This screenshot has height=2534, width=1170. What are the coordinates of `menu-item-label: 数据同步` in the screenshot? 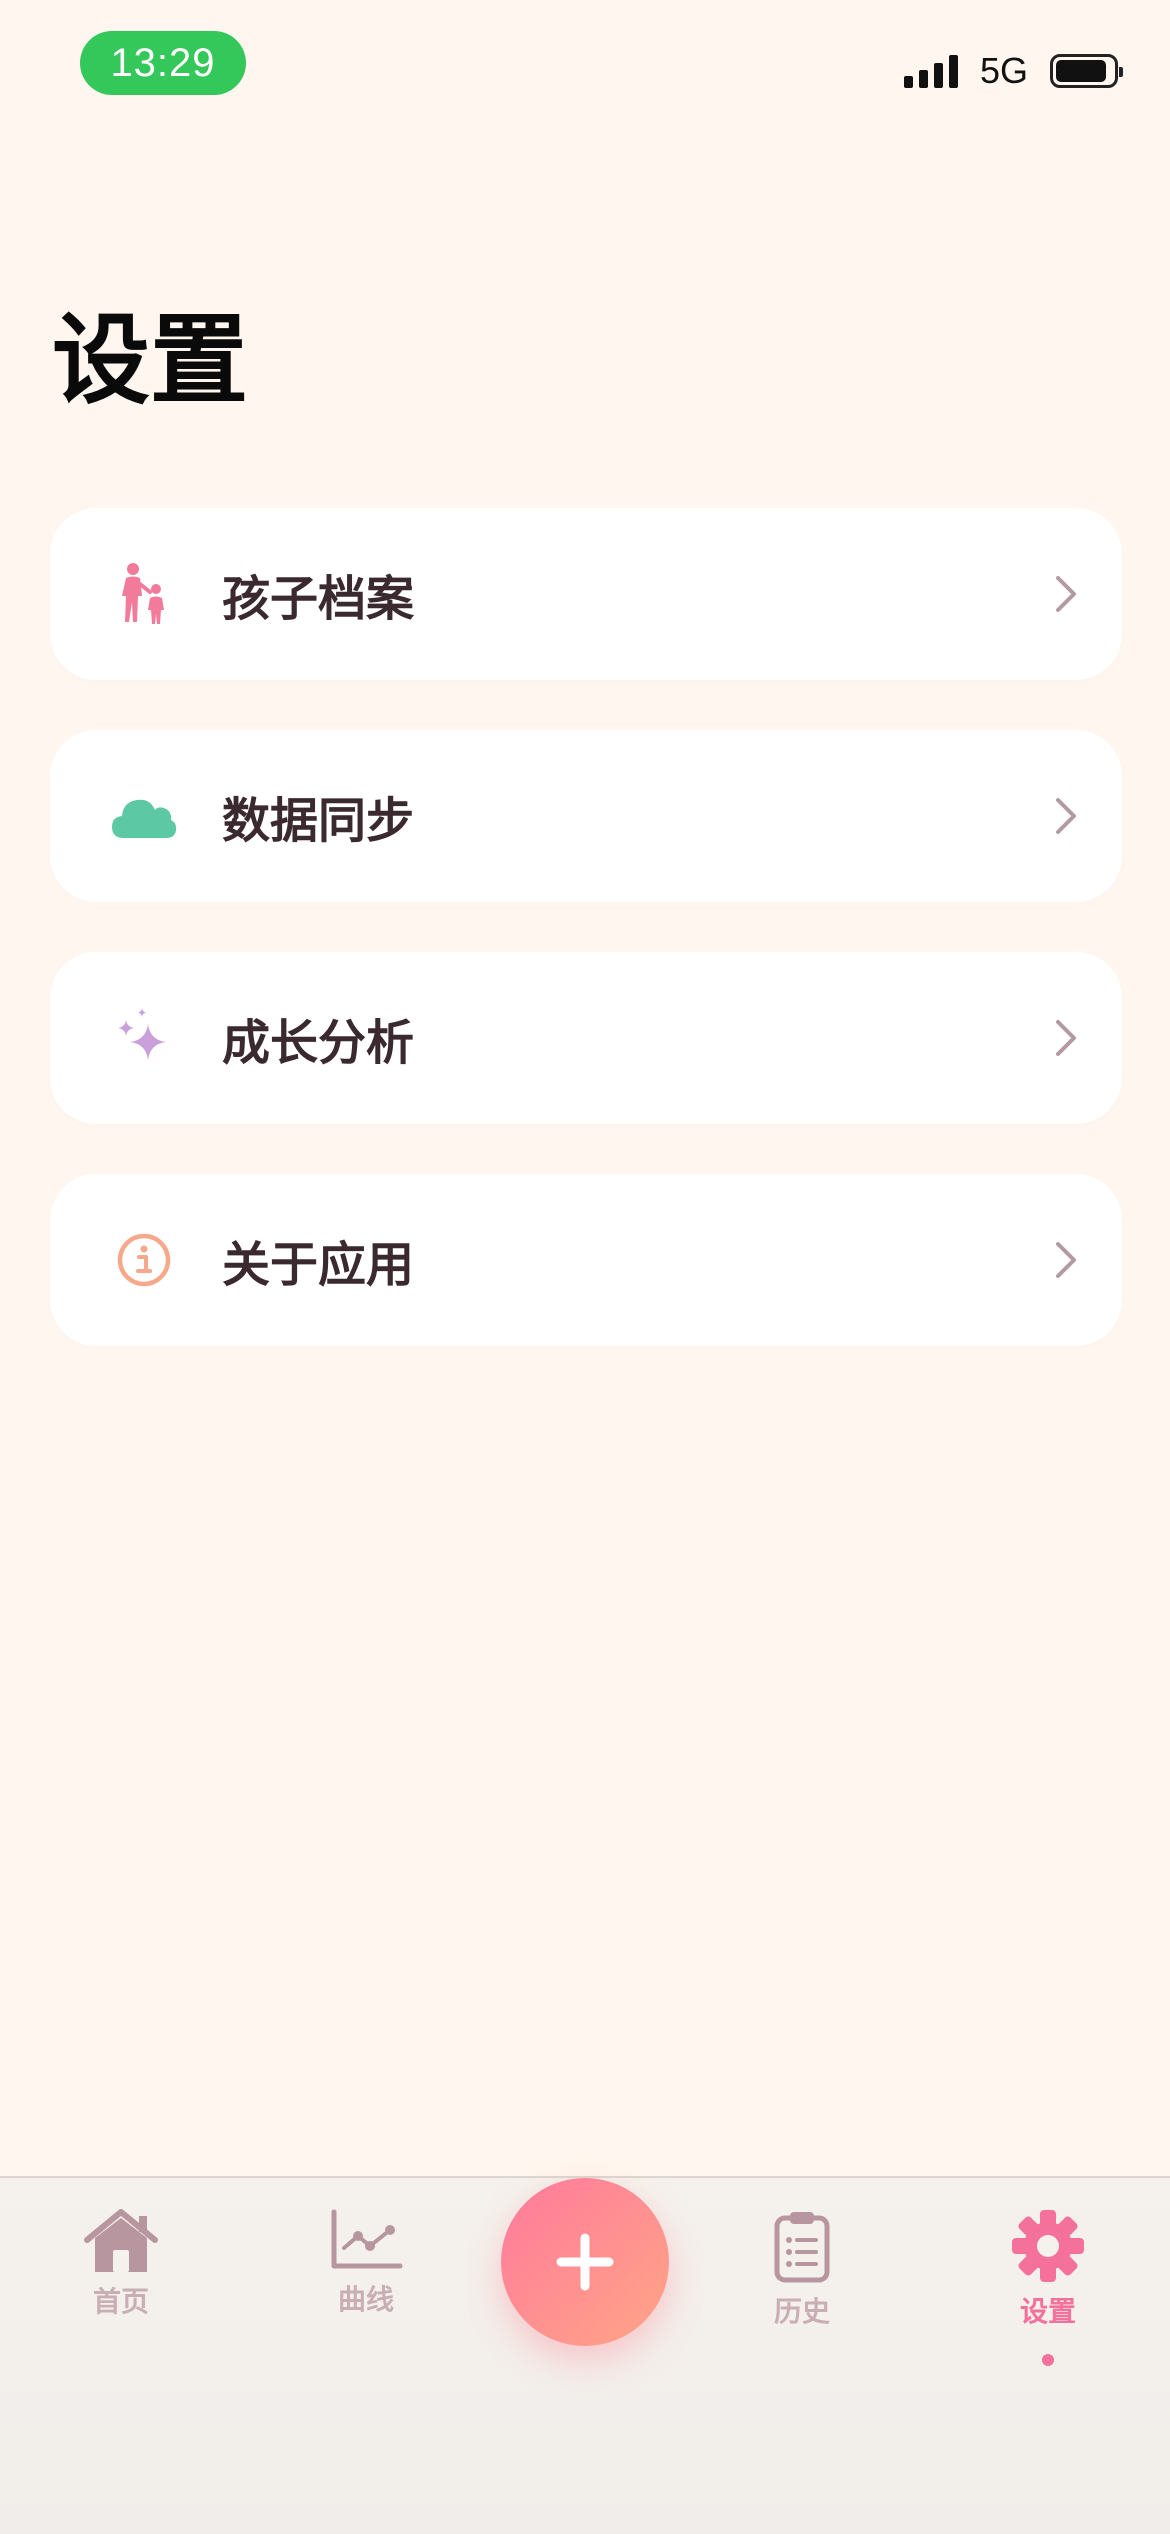 It's located at (318, 821).